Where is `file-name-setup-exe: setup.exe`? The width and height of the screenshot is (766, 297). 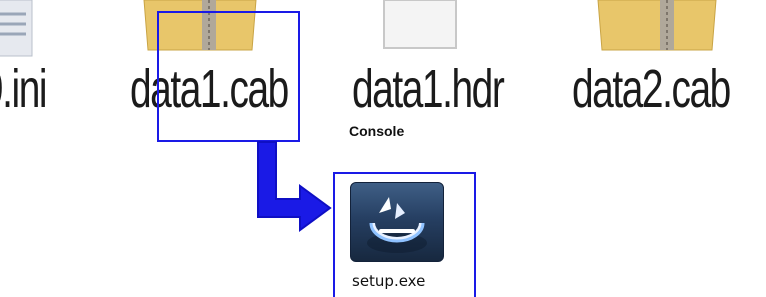
file-name-setup-exe: setup.exe is located at coordinates (389, 281).